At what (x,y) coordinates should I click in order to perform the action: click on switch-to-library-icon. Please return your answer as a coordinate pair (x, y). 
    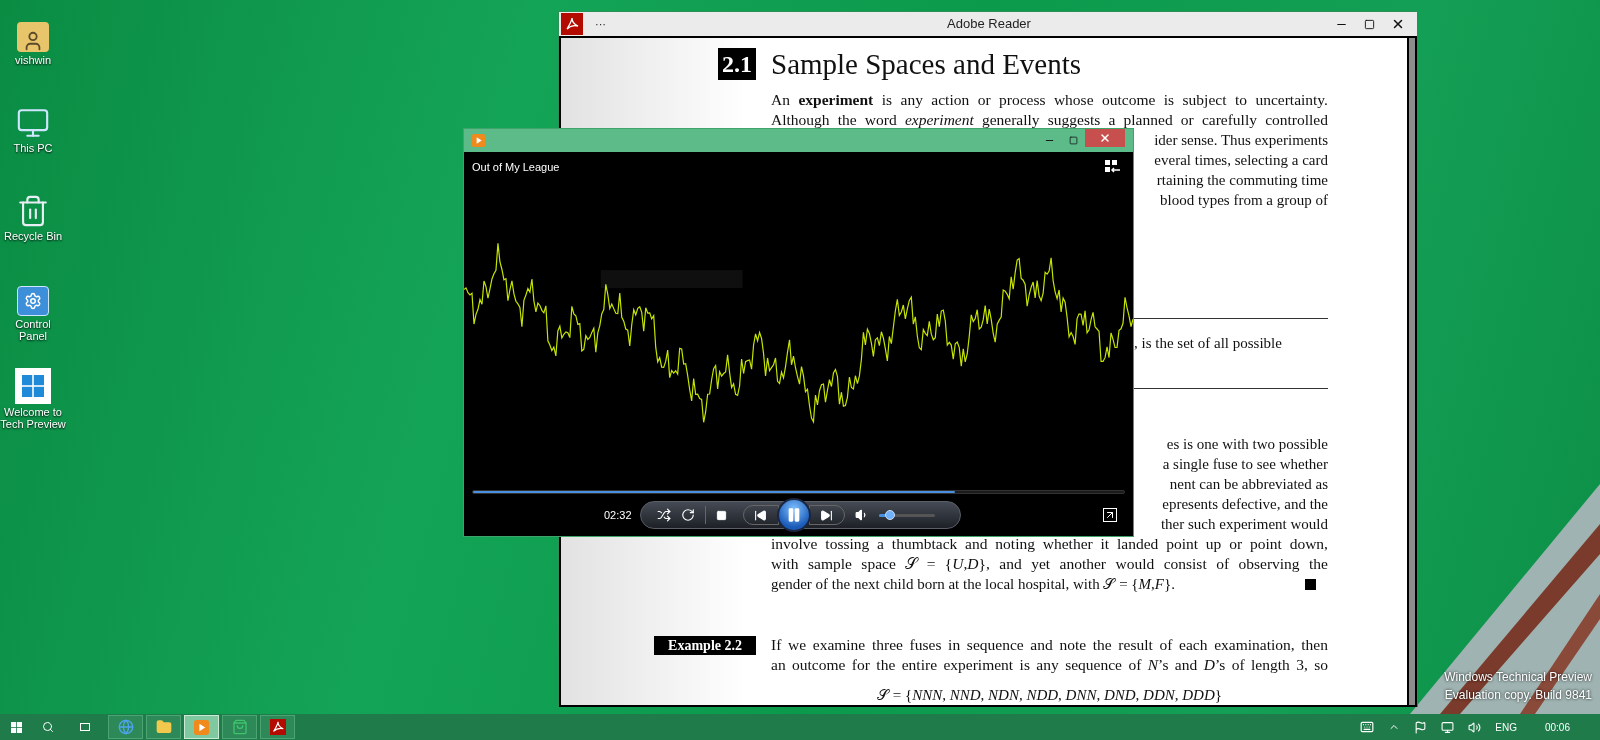
    Looking at the image, I should click on (1113, 167).